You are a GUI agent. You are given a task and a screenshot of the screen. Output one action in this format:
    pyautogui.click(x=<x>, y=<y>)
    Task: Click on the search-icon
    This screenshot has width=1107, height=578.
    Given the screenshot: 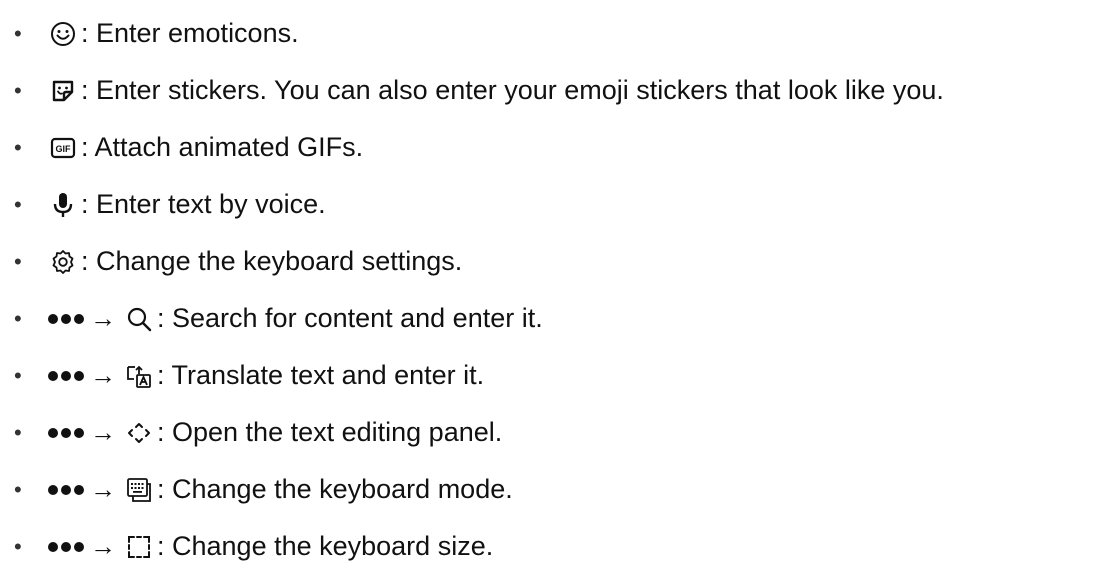 What is the action you would take?
    pyautogui.click(x=139, y=319)
    